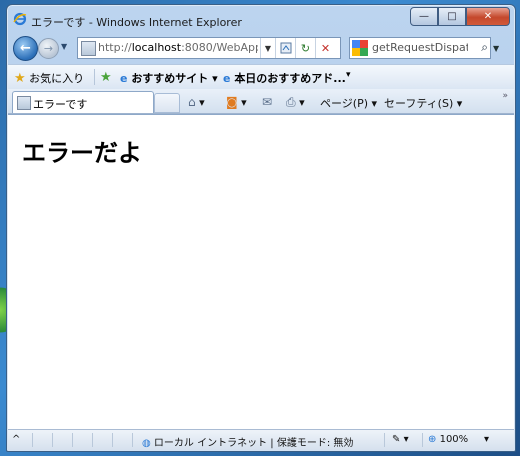  I want to click on stop-button: ✕, so click(325, 48).